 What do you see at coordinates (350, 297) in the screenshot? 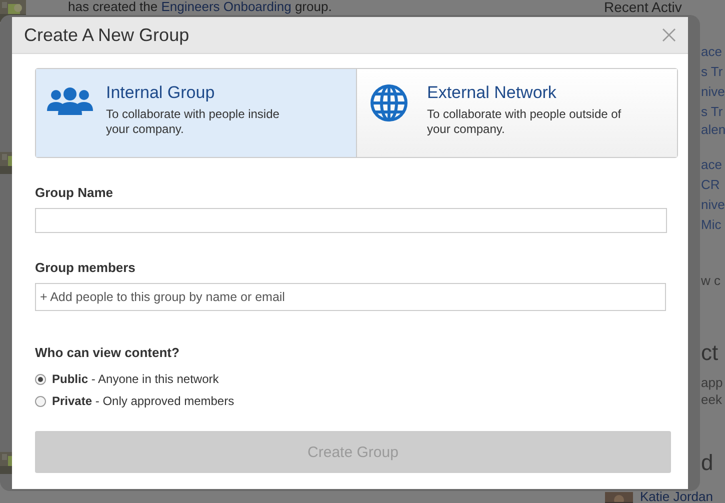
I see `members-field: + Add people to this group by name or email` at bounding box center [350, 297].